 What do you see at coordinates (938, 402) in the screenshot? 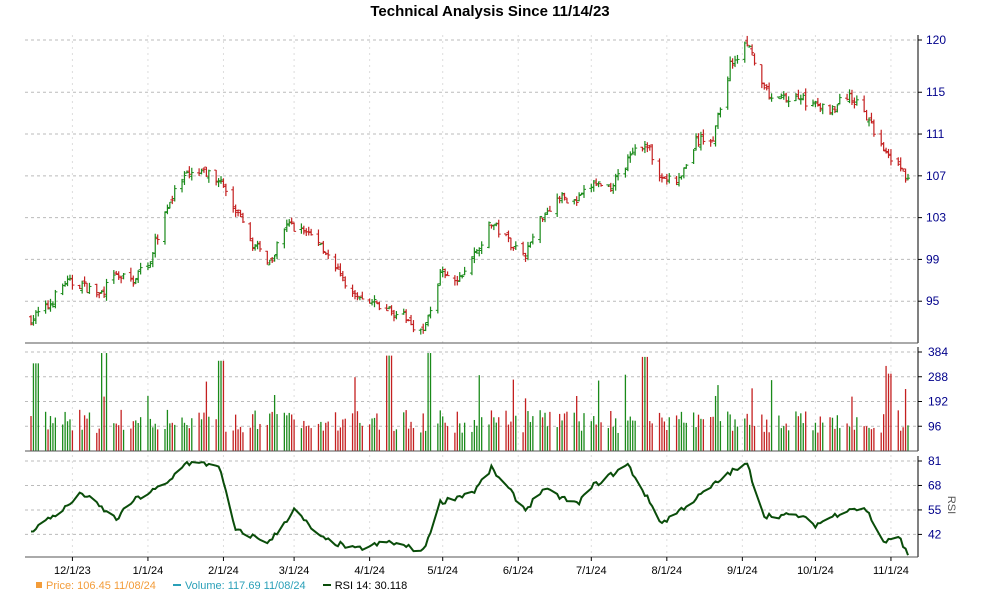
I see `volume-tick-label: 192` at bounding box center [938, 402].